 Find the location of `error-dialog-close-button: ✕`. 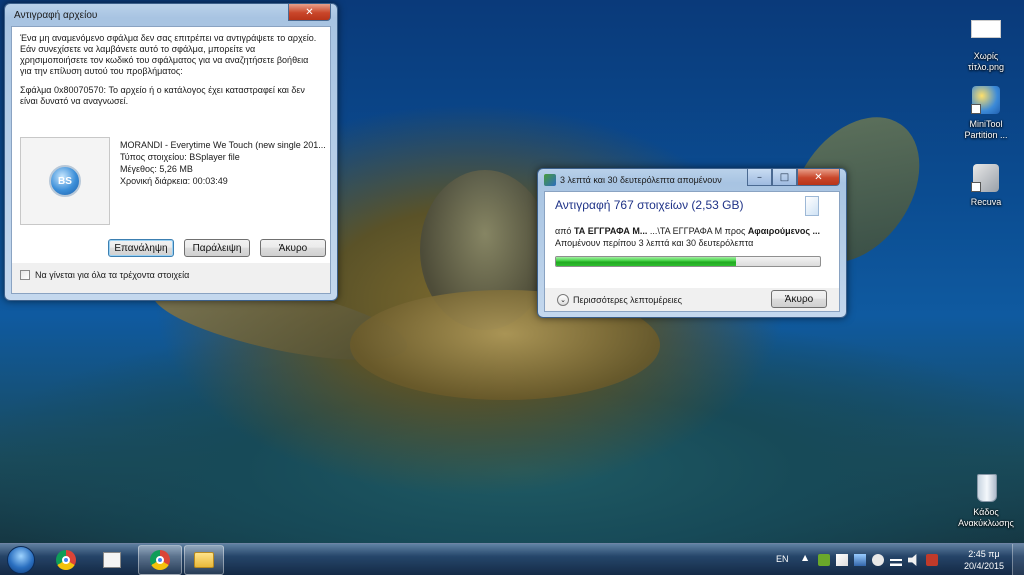

error-dialog-close-button: ✕ is located at coordinates (309, 12).